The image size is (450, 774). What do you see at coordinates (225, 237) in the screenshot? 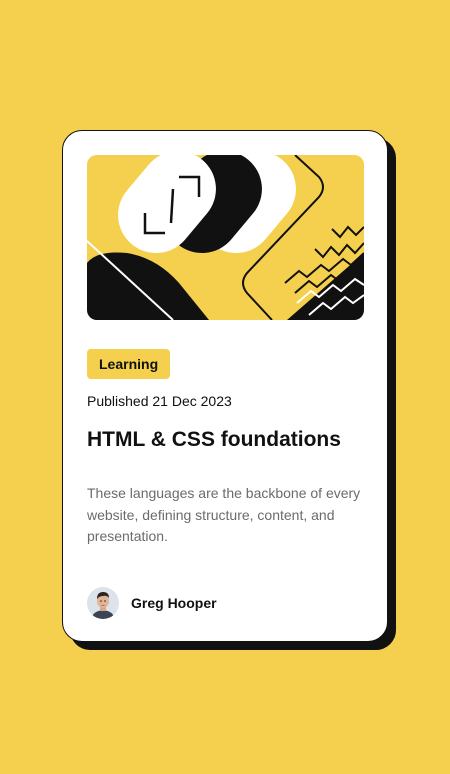
I see `hero-illustration` at bounding box center [225, 237].